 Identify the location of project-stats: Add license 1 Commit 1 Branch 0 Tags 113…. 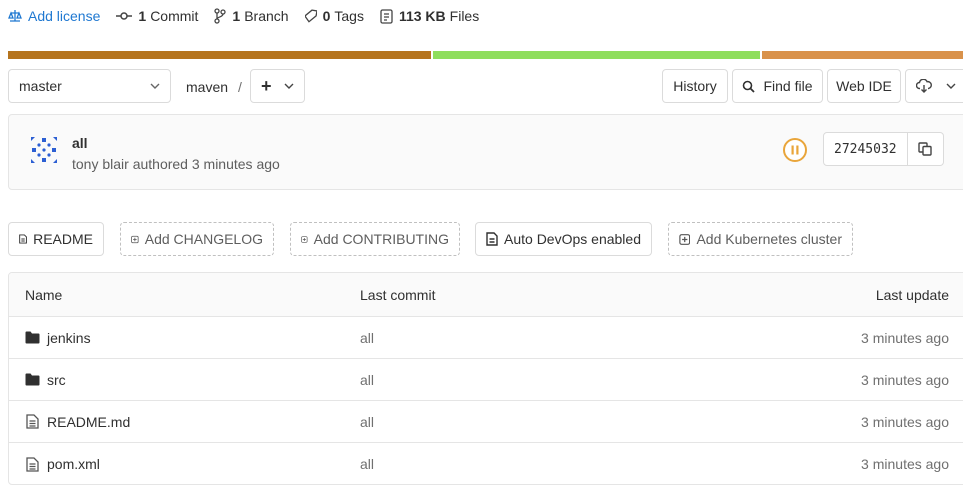
(251, 16).